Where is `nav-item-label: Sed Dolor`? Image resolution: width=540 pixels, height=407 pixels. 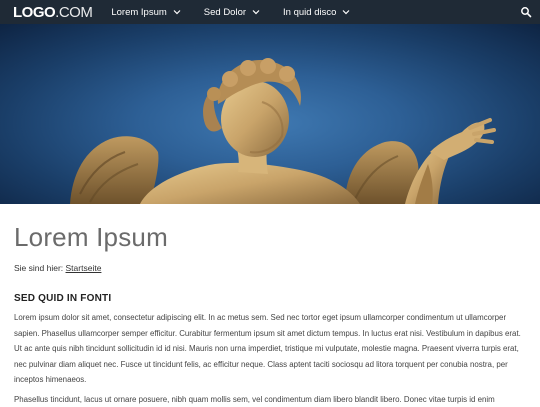 nav-item-label: Sed Dolor is located at coordinates (225, 12).